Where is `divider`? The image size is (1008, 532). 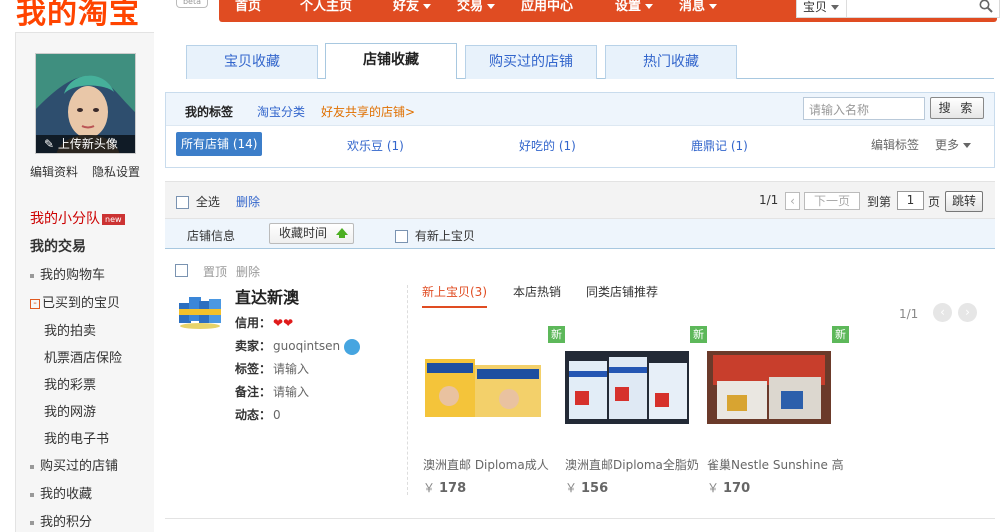
divider is located at coordinates (407, 390).